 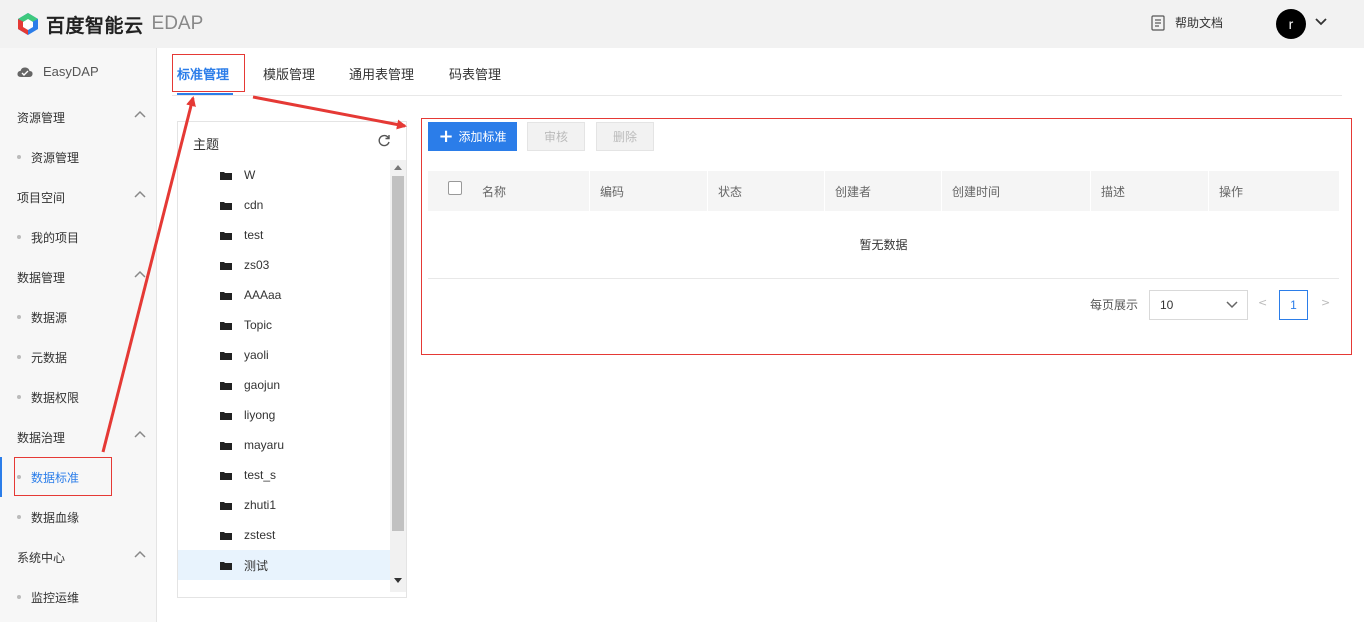 I want to click on sidebar-item-monitoring: 监控运维, so click(x=78, y=597).